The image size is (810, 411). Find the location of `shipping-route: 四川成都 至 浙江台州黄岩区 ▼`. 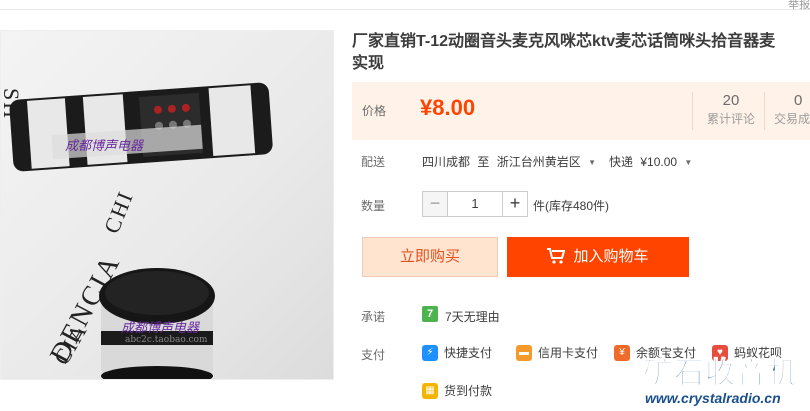

shipping-route: 四川成都 至 浙江台州黄岩区 ▼ is located at coordinates (509, 161).